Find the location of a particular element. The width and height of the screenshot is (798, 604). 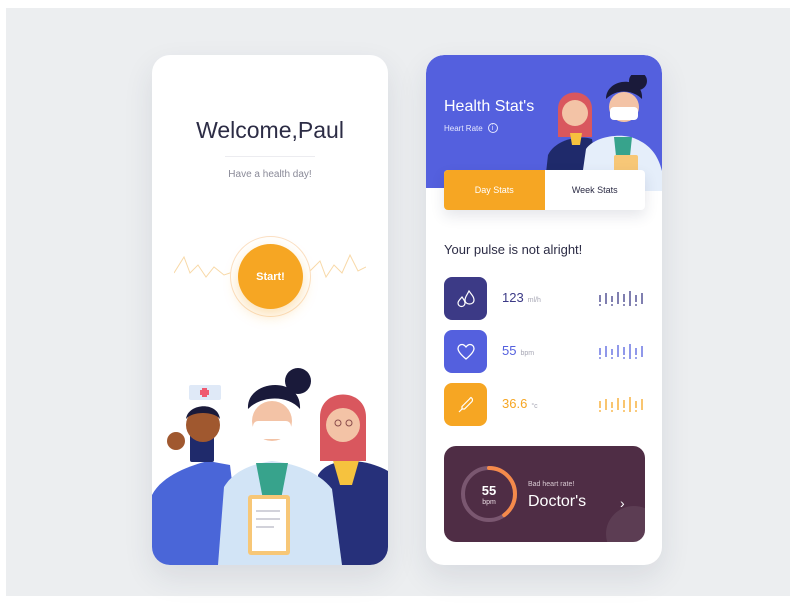

divider is located at coordinates (270, 156).